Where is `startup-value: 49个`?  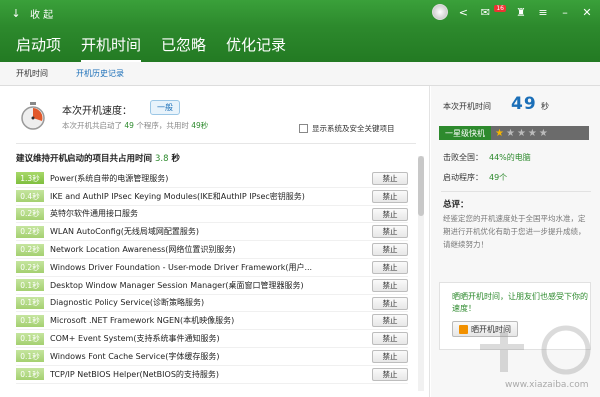 startup-value: 49个 is located at coordinates (498, 177).